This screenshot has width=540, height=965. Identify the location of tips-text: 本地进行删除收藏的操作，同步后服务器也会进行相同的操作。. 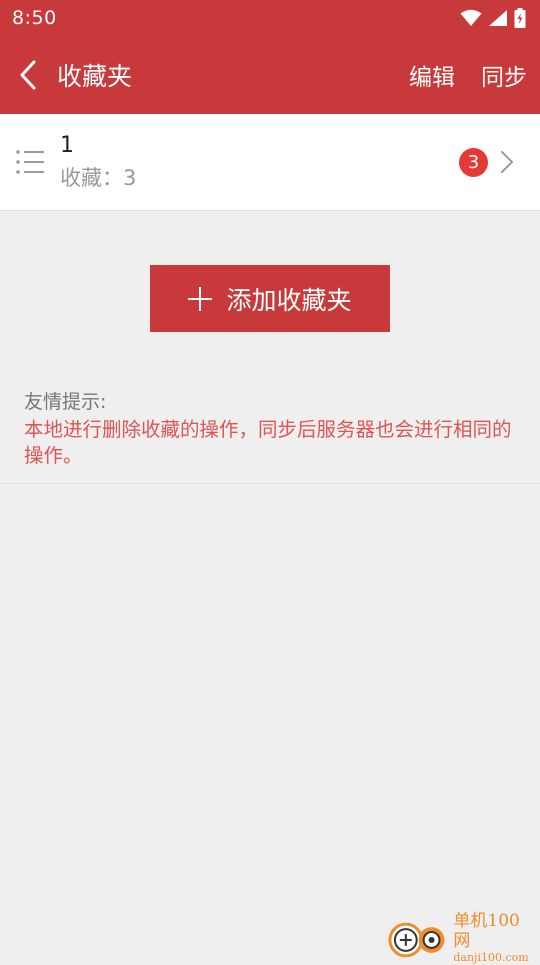
(270, 443).